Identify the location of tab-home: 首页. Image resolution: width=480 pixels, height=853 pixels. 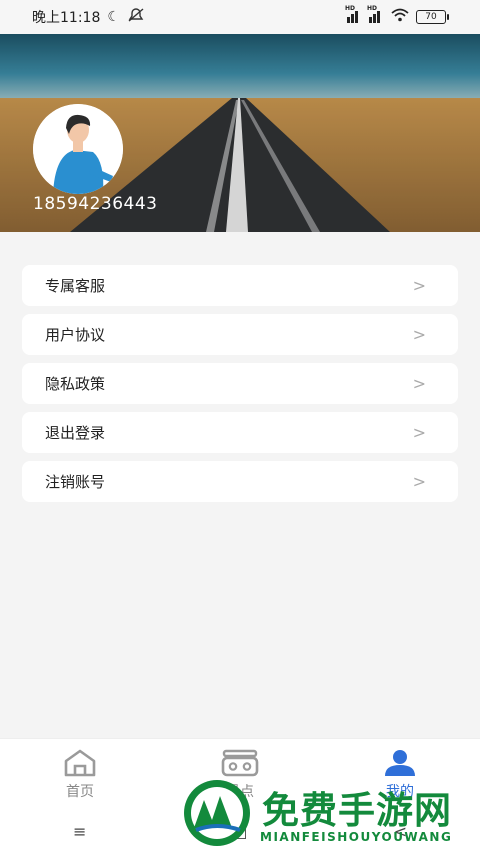
(80, 775).